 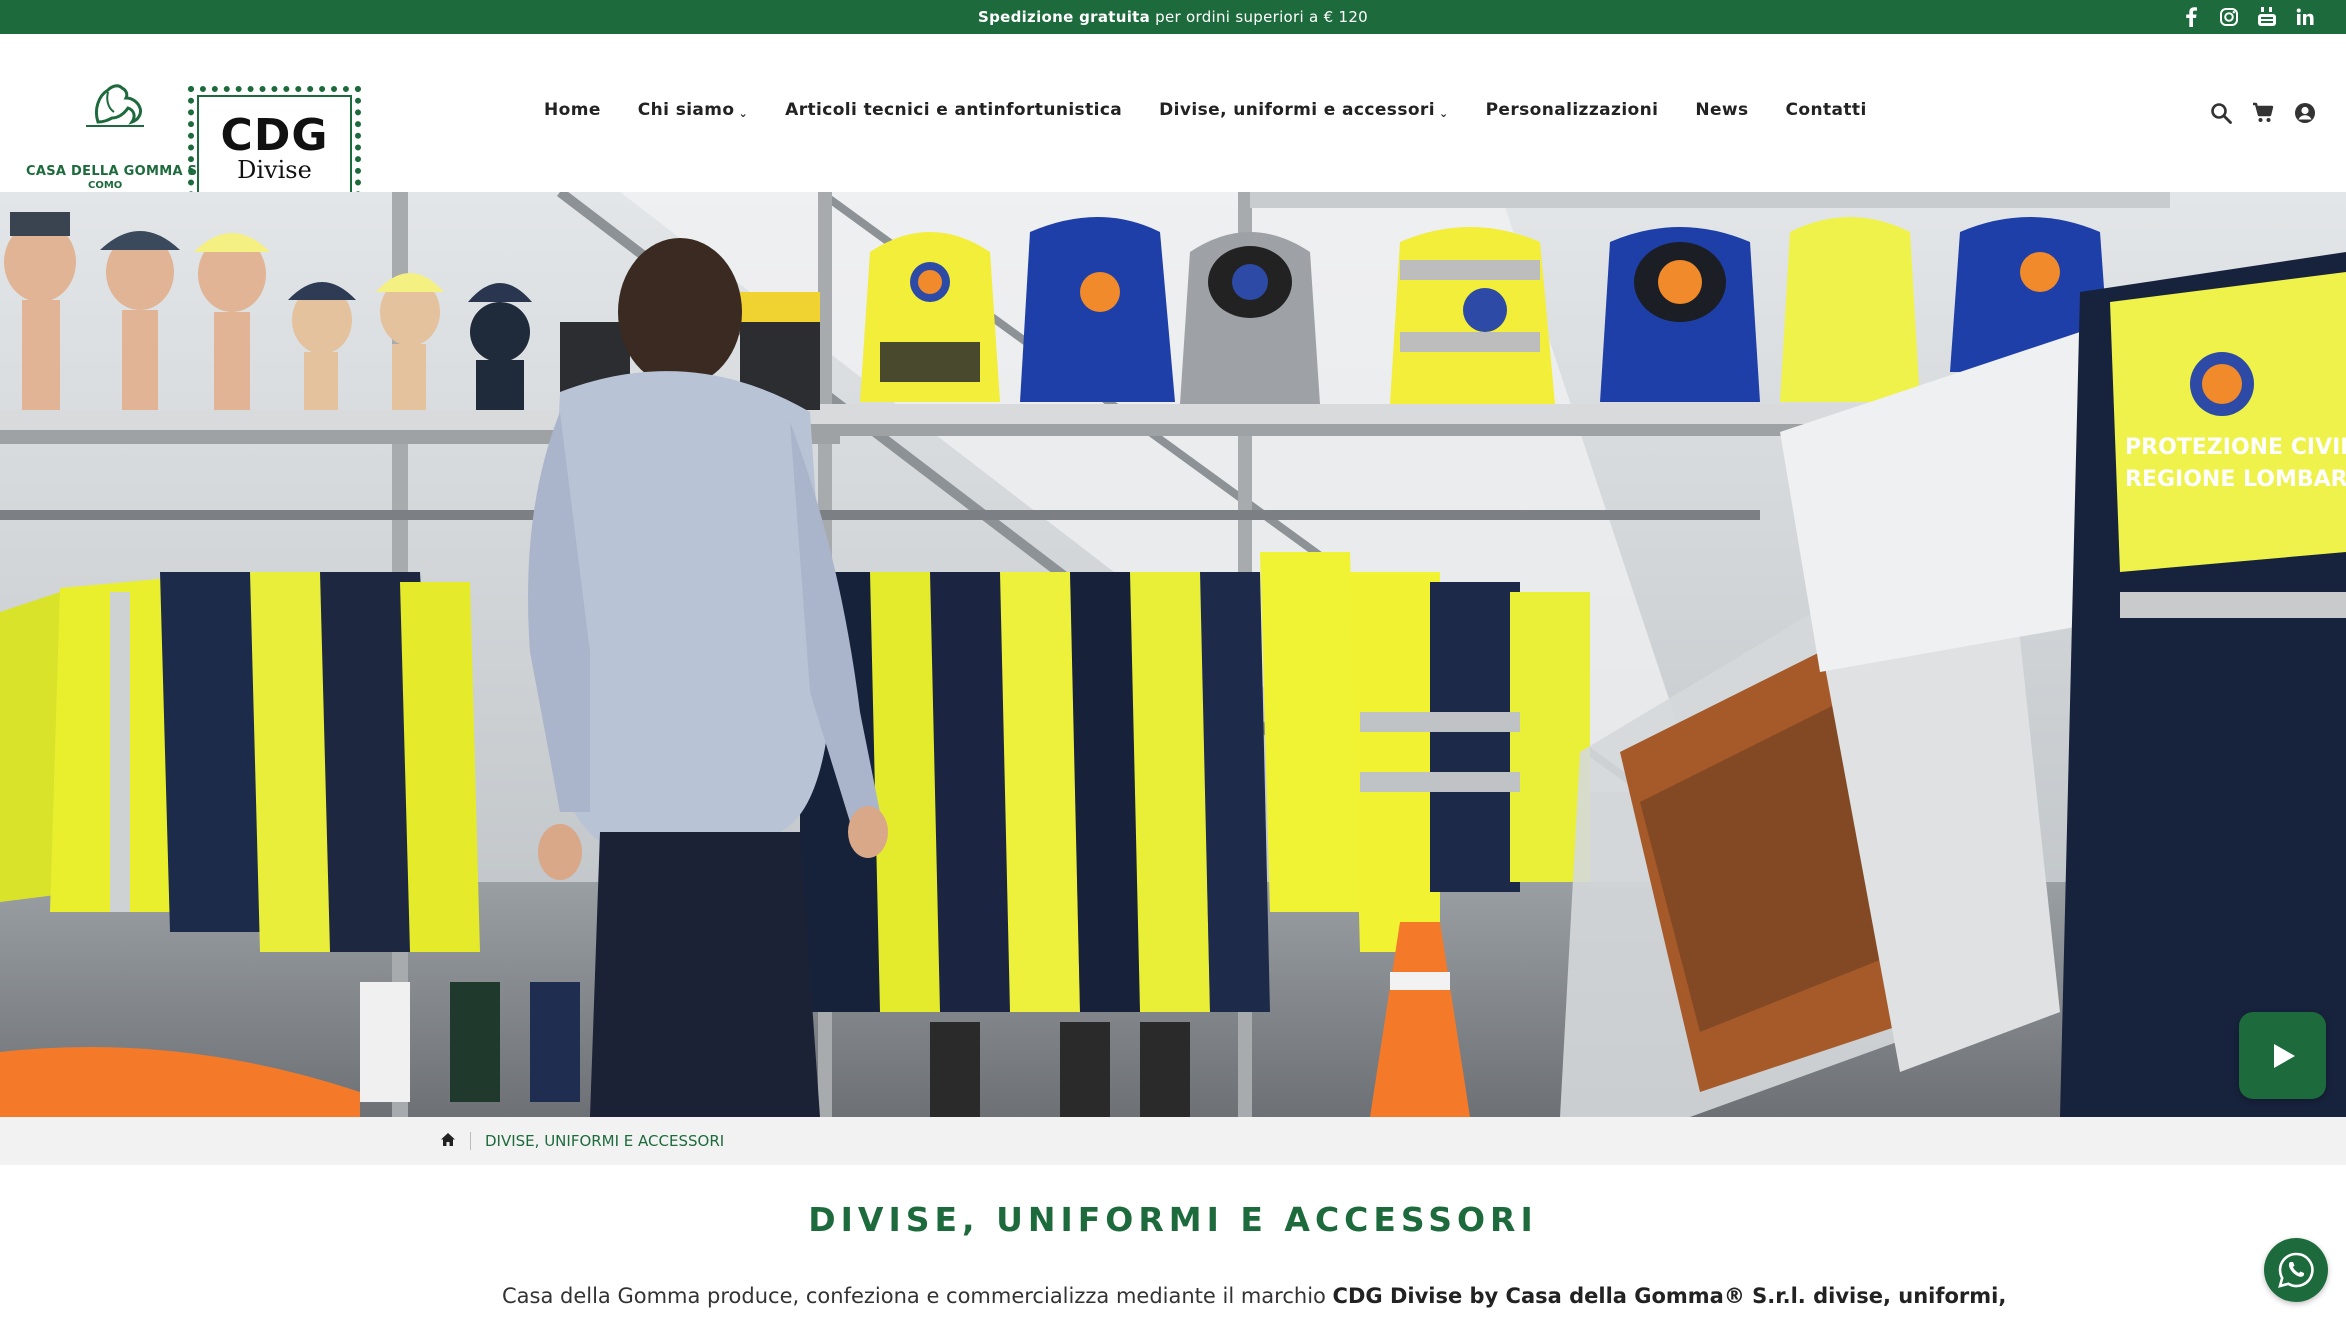 What do you see at coordinates (2248, 17) in the screenshot?
I see `social-links` at bounding box center [2248, 17].